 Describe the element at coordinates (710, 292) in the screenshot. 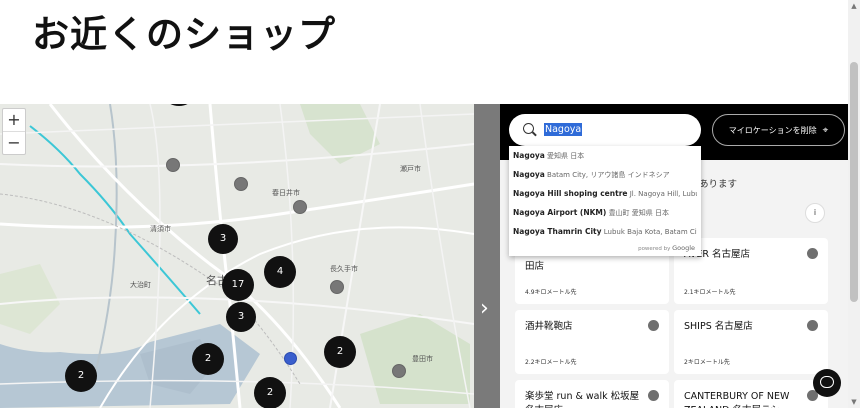

I see `store-distance: 2.1キロメートル先` at that location.